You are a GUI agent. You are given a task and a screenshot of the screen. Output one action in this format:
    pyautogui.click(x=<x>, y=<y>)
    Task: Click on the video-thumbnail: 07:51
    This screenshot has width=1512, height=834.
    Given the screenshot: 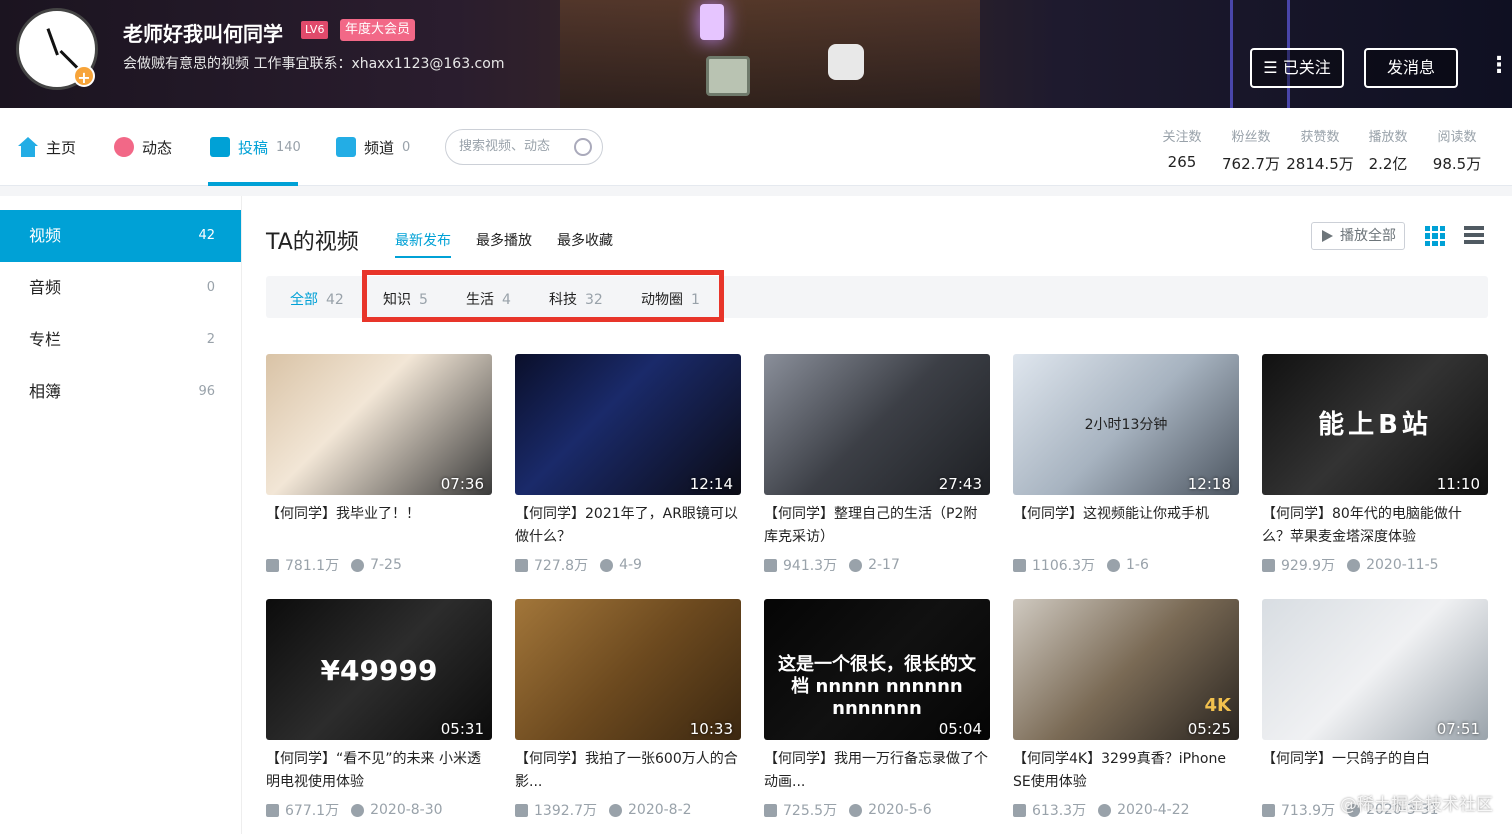 What is the action you would take?
    pyautogui.click(x=1375, y=669)
    